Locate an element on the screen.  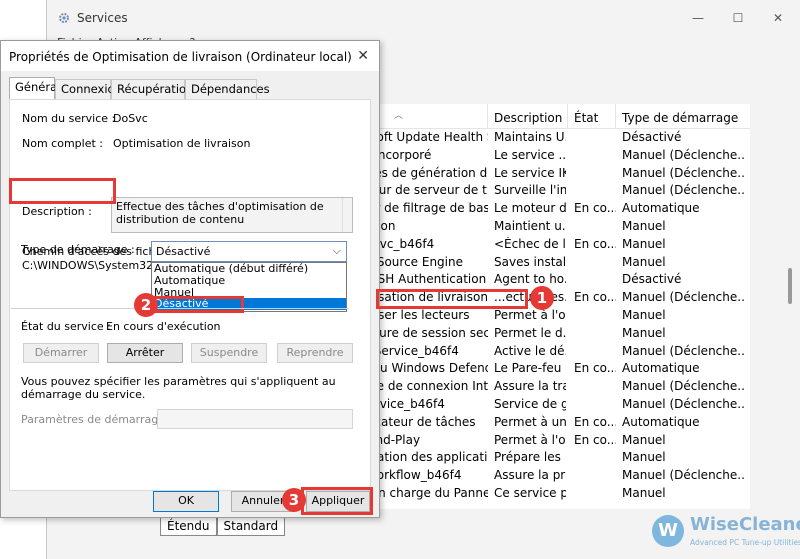
column-startup-type: Type de démarrage is located at coordinates (683, 116).